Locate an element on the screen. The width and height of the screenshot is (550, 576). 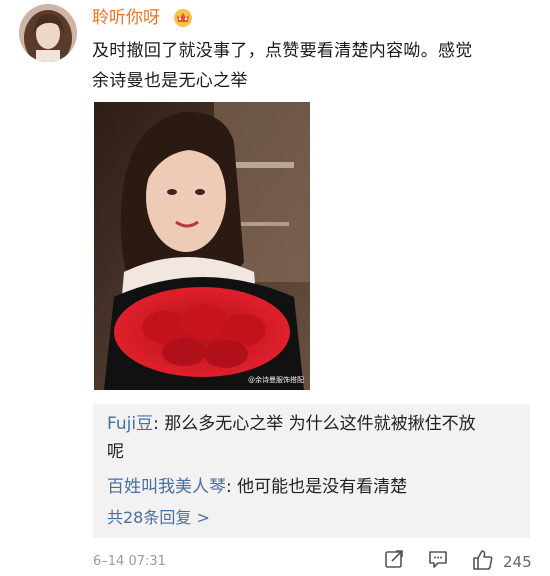
comment-username: Fuji豆 is located at coordinates (130, 424).